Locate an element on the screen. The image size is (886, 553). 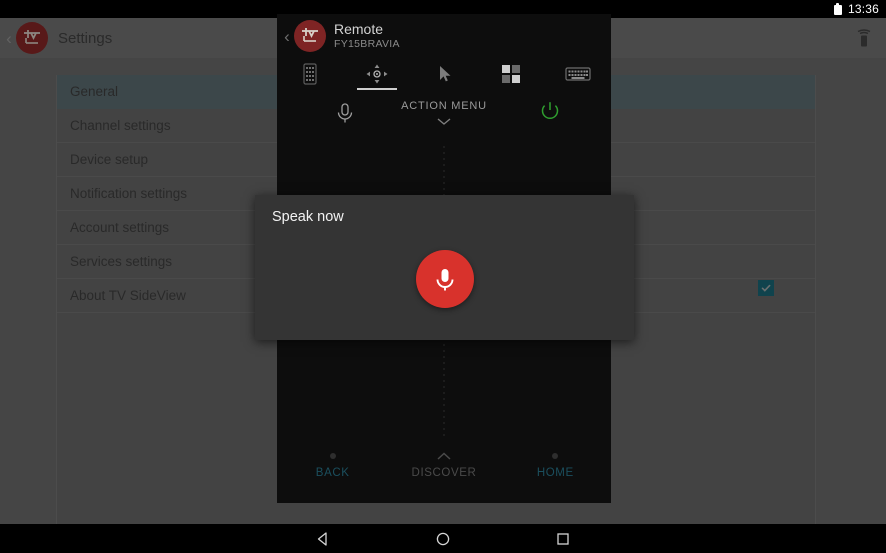
cursor-pointer-icon is located at coordinates (445, 74).